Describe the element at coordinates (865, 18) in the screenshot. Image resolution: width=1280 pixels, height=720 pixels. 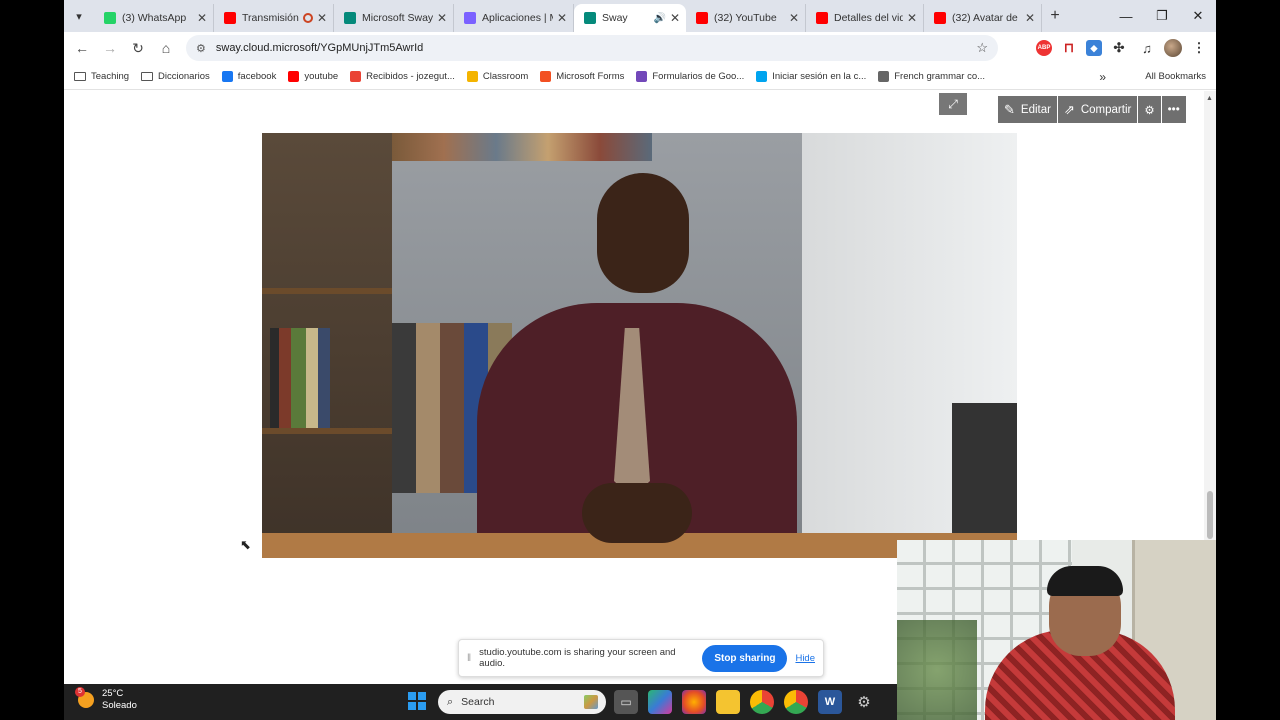
I see `tab-6: Detalles del vid ✕` at that location.